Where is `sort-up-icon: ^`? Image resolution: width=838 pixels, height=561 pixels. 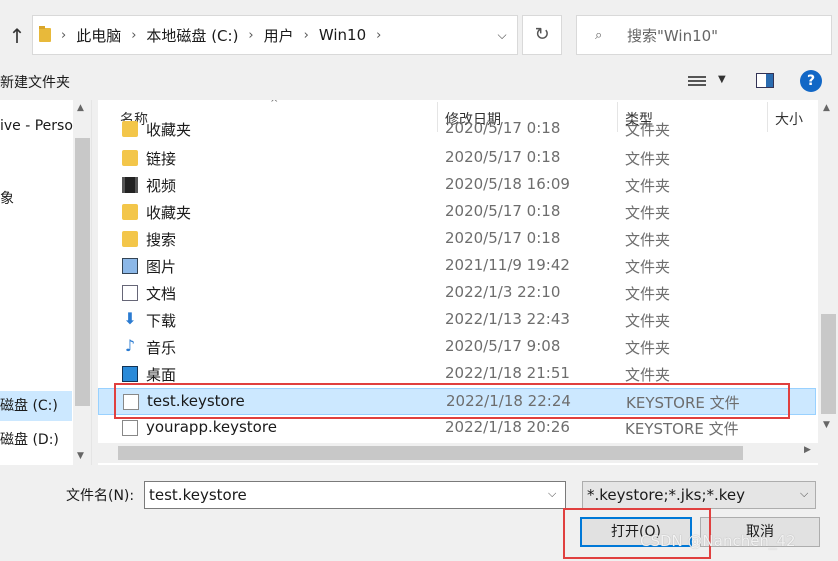
sort-up-icon: ^ is located at coordinates (274, 104).